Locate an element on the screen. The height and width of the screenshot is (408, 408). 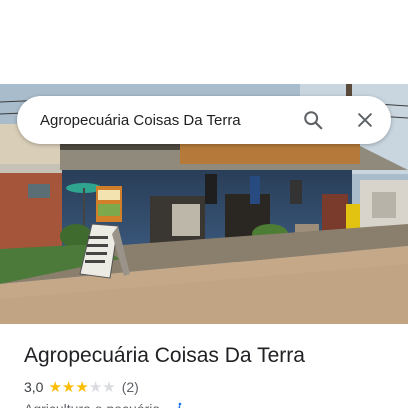
close-icon is located at coordinates (365, 120).